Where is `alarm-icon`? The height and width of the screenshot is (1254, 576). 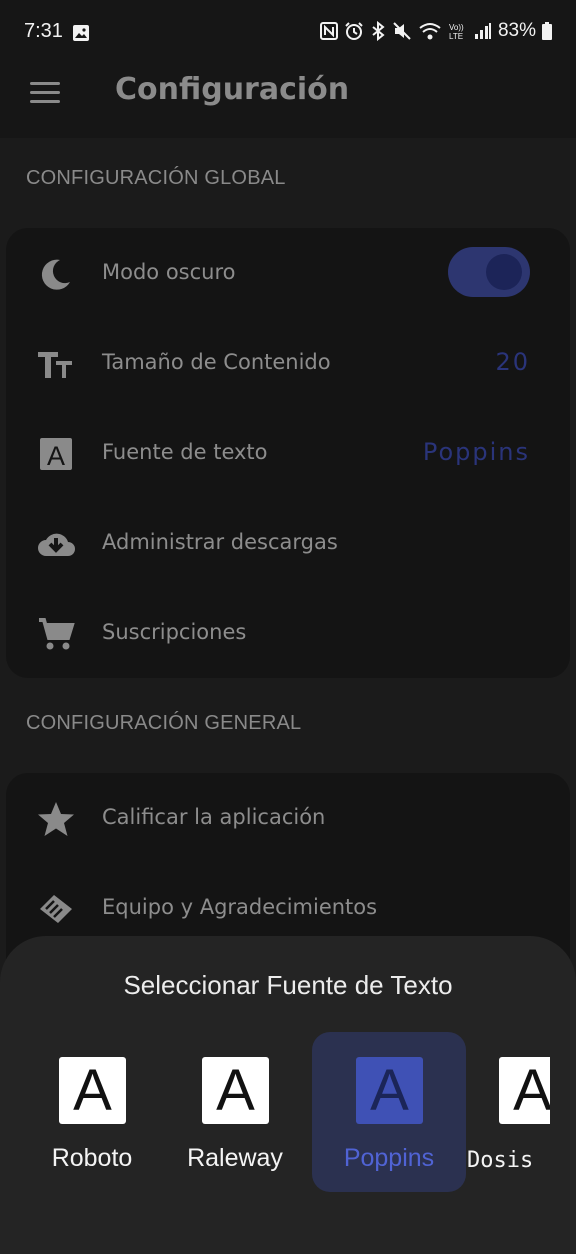
alarm-icon is located at coordinates (354, 31).